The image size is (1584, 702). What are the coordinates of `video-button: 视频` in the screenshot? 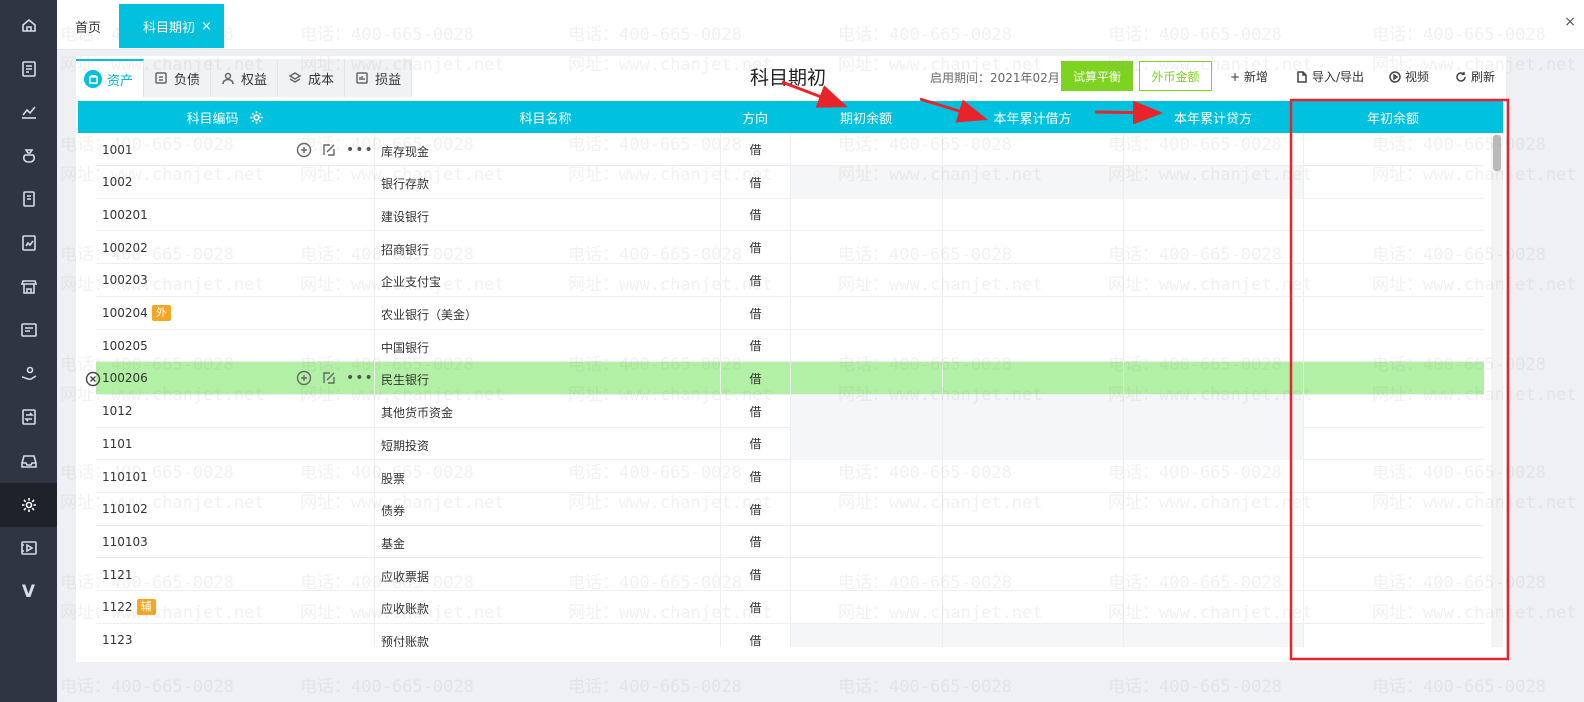 It's located at (1409, 76).